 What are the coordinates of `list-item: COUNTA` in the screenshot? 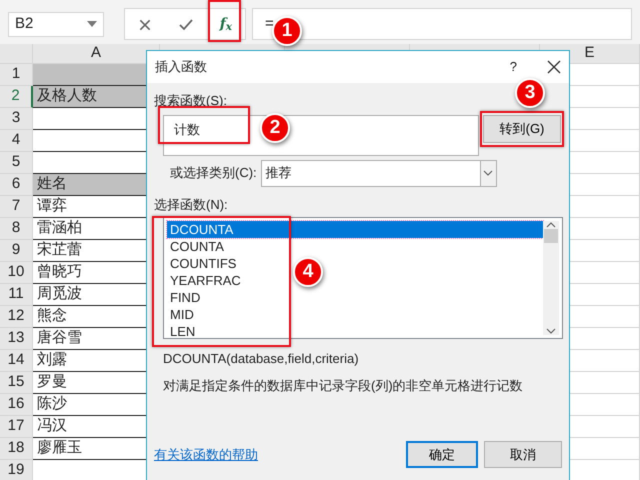 It's located at (197, 246).